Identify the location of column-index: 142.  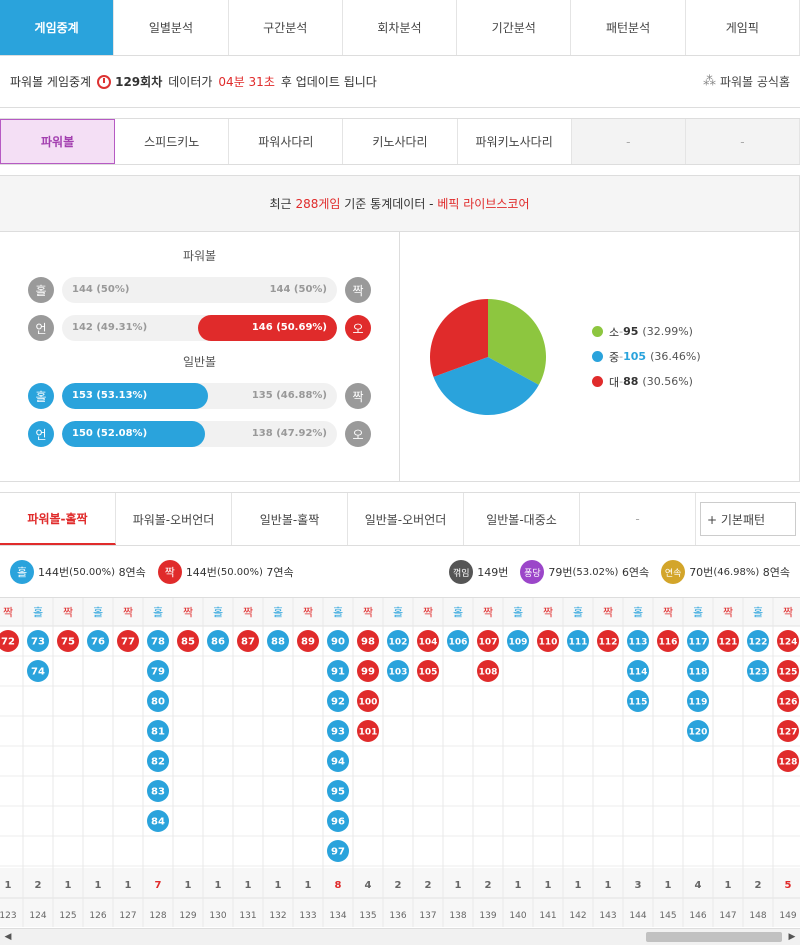
(577, 916).